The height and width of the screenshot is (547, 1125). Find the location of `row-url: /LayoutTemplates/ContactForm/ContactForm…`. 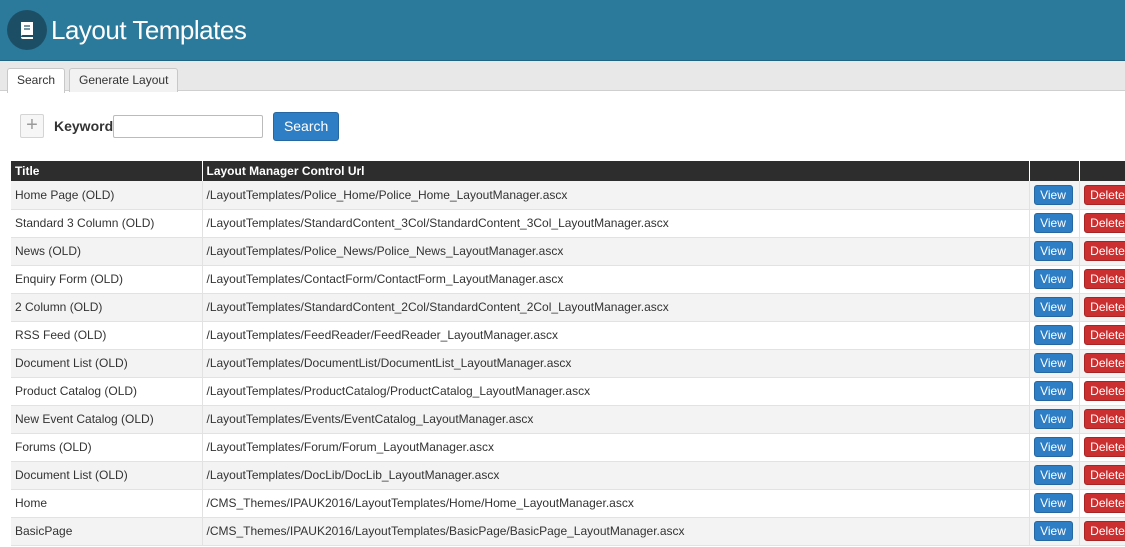

row-url: /LayoutTemplates/ContactForm/ContactForm… is located at coordinates (616, 279).